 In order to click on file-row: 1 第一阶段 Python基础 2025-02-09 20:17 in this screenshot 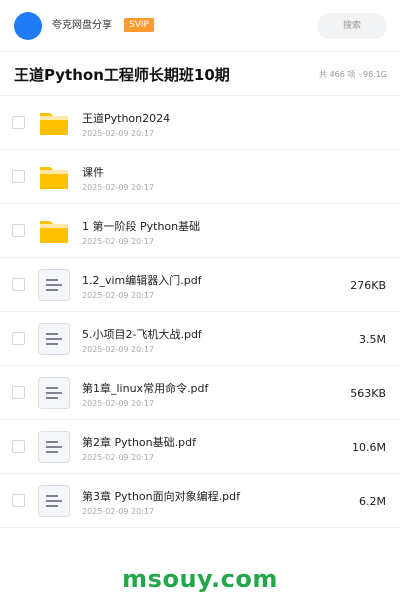, I will do `click(200, 231)`.